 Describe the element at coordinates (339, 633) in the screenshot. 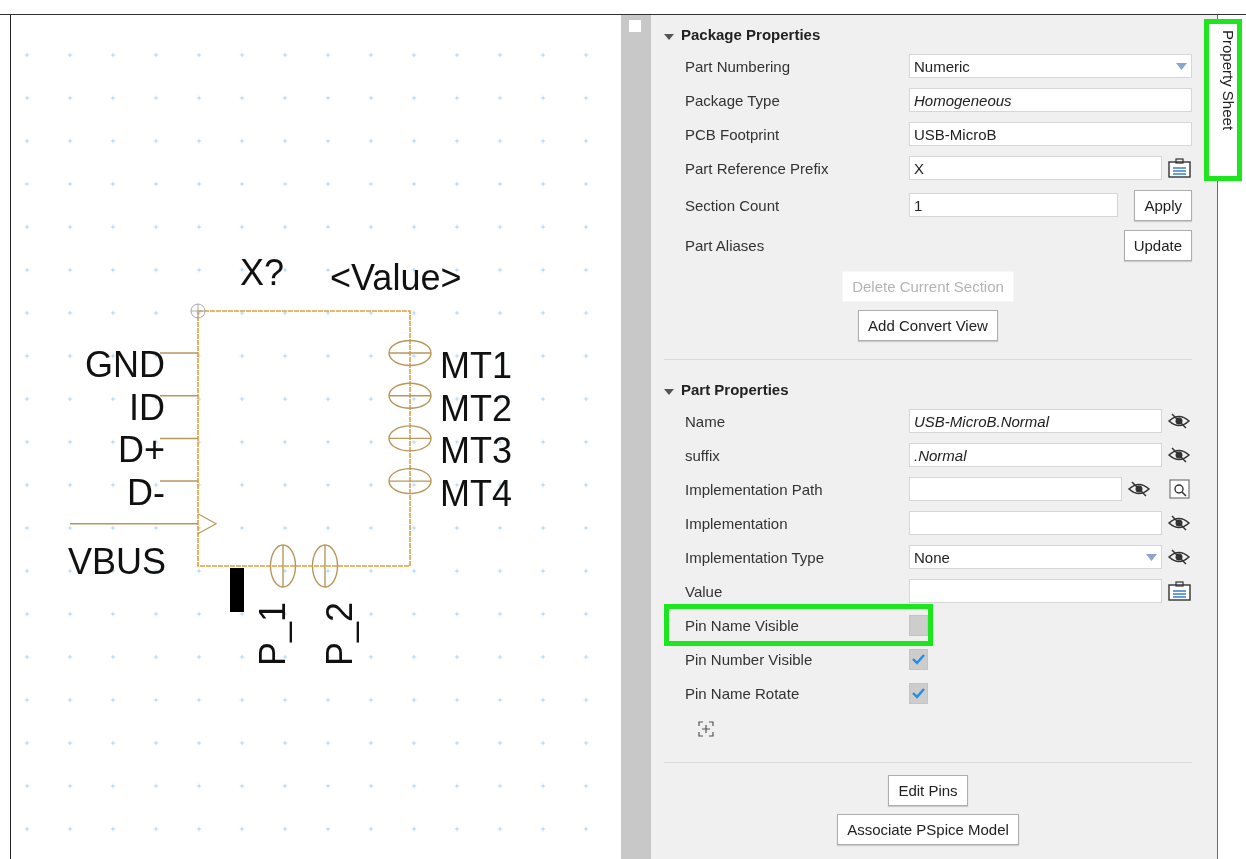

I see `pin-label: P_2` at that location.